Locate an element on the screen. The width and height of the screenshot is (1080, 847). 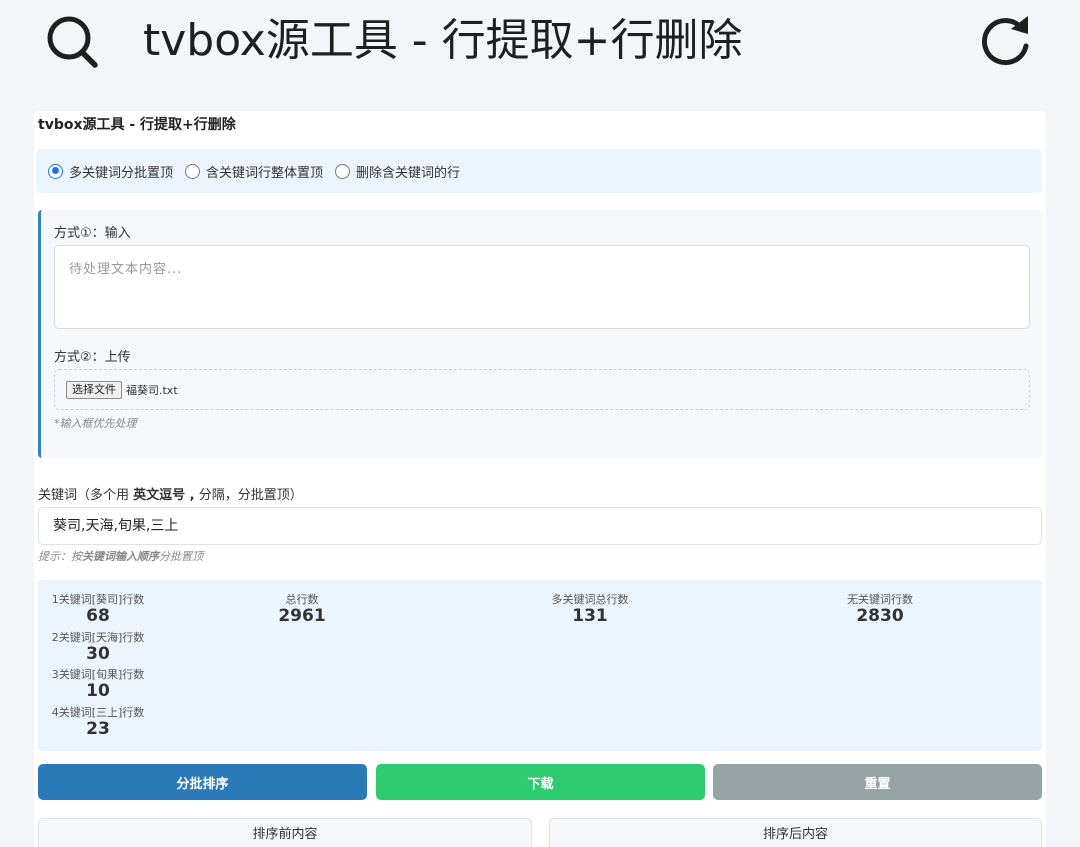
choose-file-button: 选择文件 is located at coordinates (94, 389).